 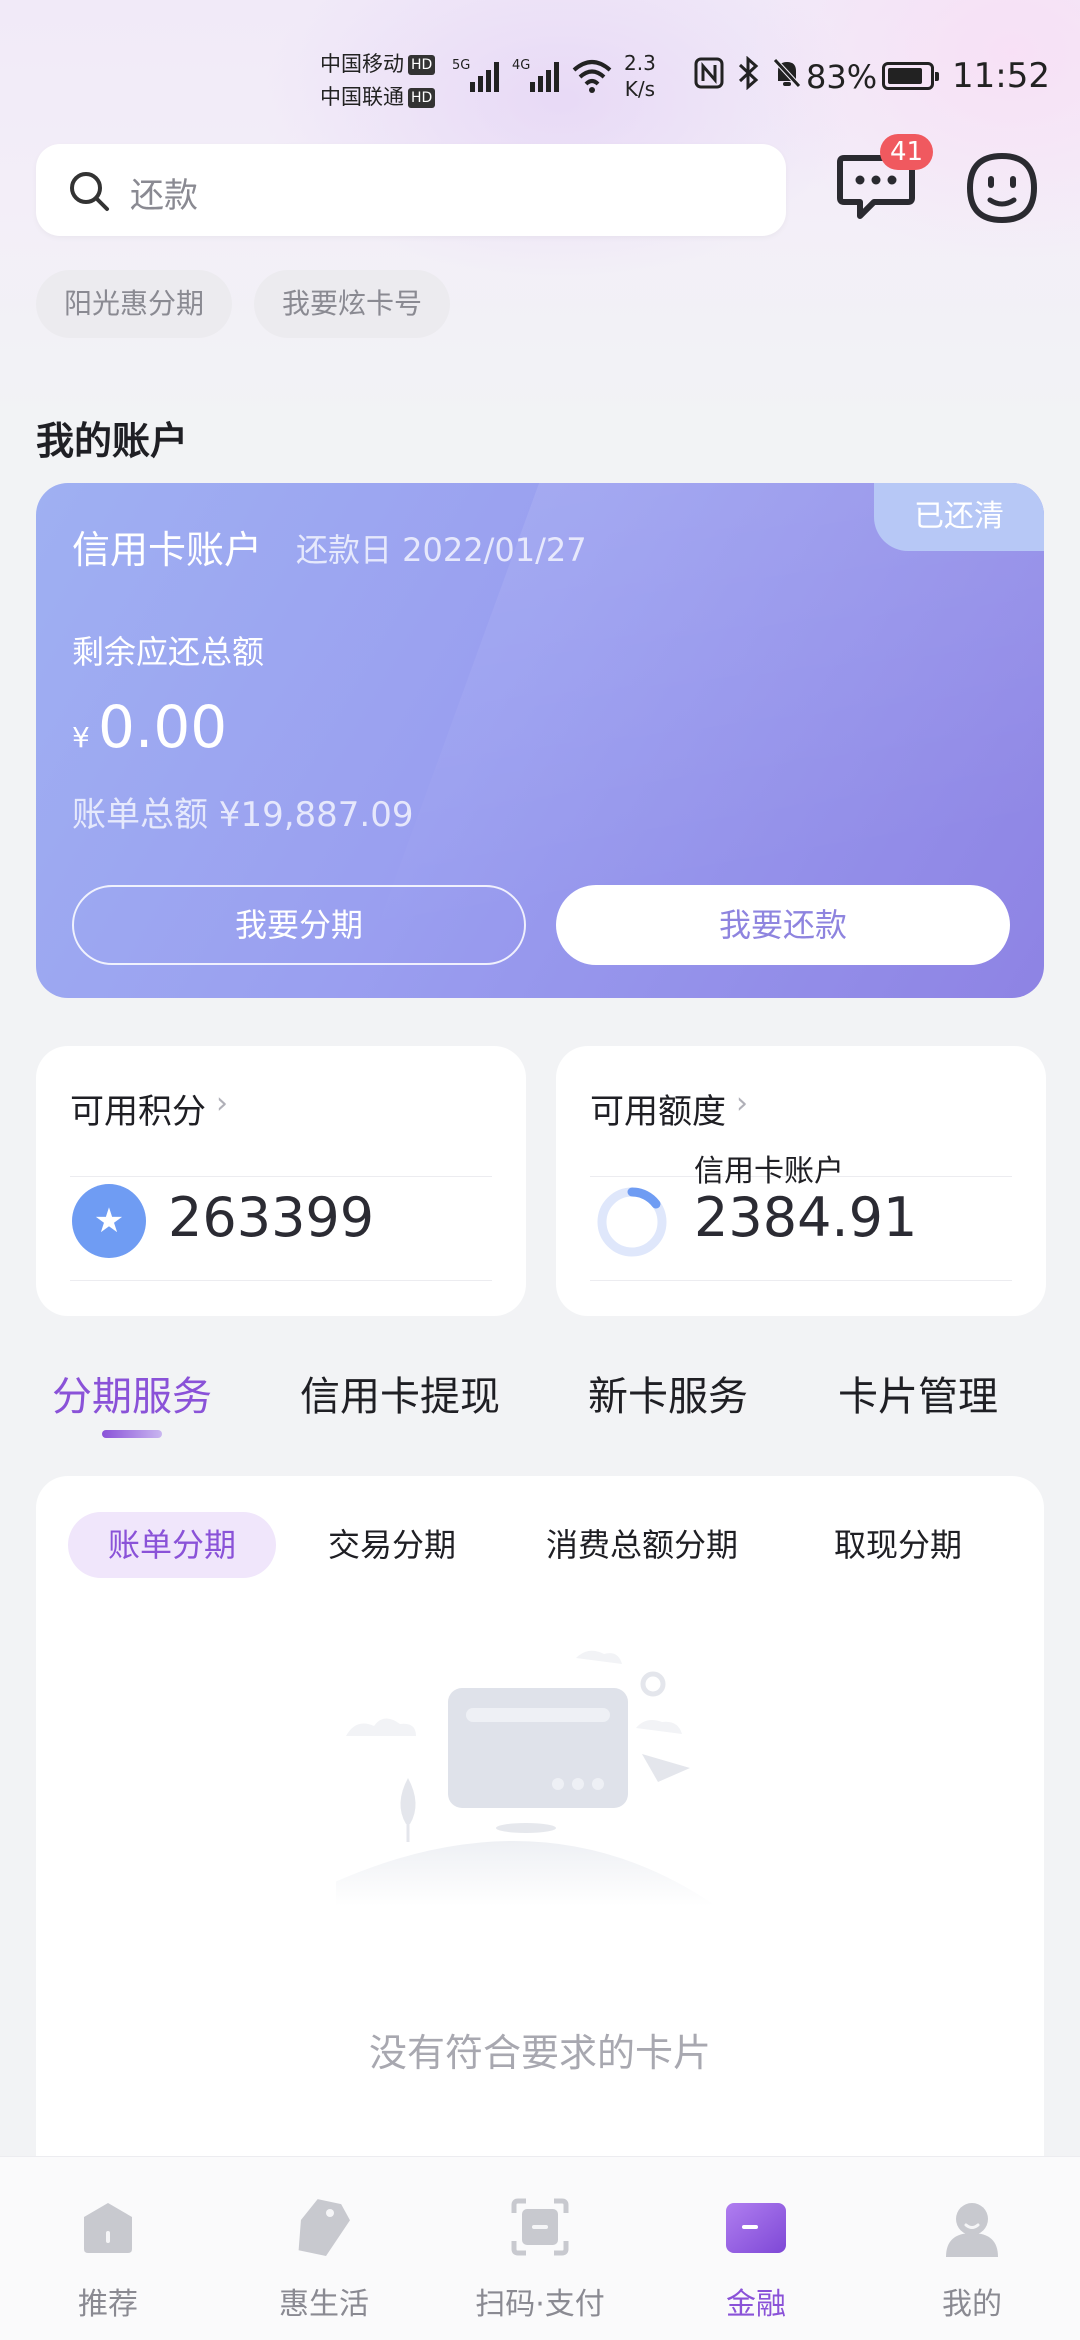 What do you see at coordinates (907, 152) in the screenshot?
I see `message-count-badge: 41` at bounding box center [907, 152].